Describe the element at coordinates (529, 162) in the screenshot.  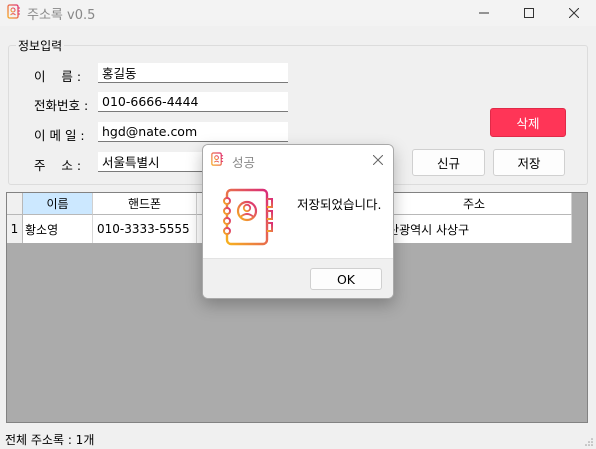
I see `save-button: 저장` at that location.